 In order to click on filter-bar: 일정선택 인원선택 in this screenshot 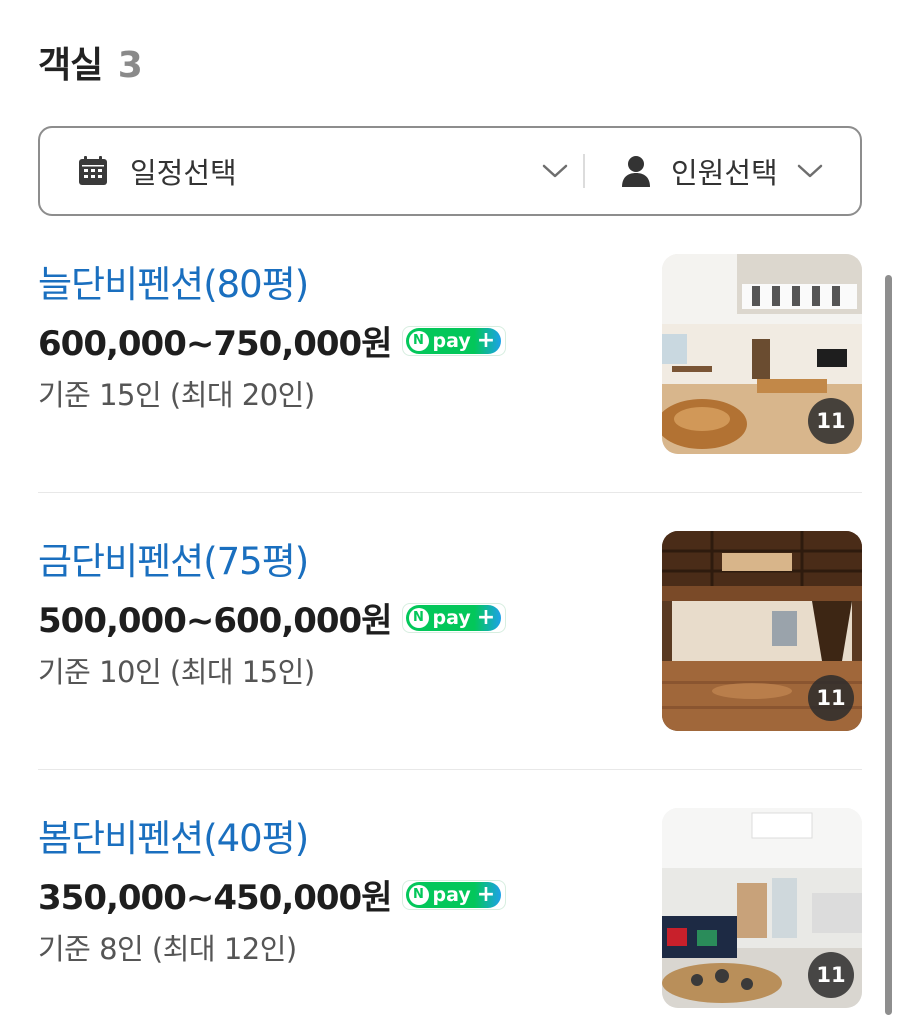, I will do `click(450, 171)`.